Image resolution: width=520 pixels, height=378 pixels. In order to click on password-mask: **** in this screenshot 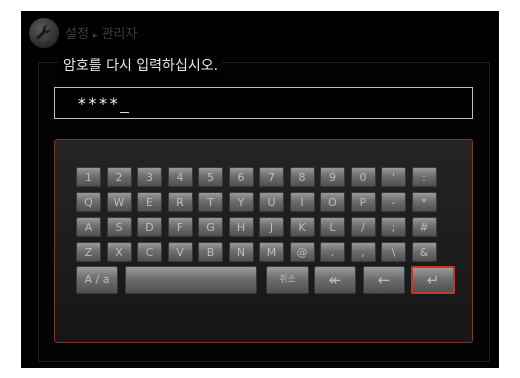, I will do `click(98, 103)`.